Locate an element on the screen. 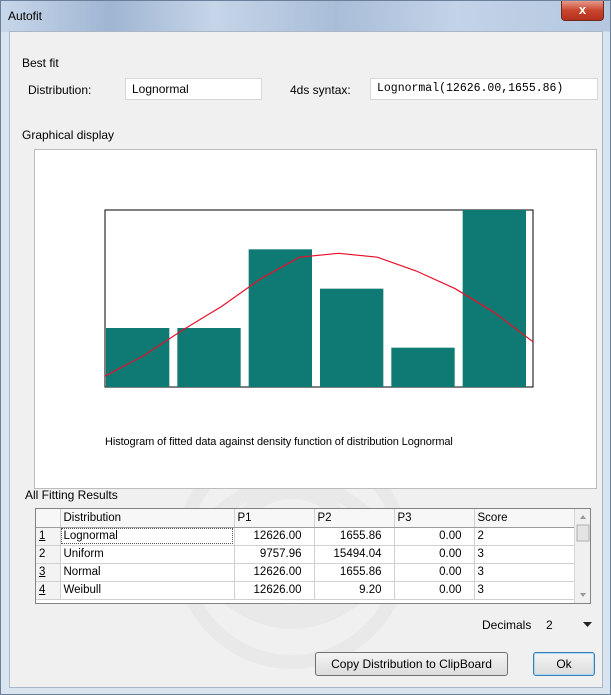 The height and width of the screenshot is (695, 611). cell-distribution: Weibull is located at coordinates (147, 590).